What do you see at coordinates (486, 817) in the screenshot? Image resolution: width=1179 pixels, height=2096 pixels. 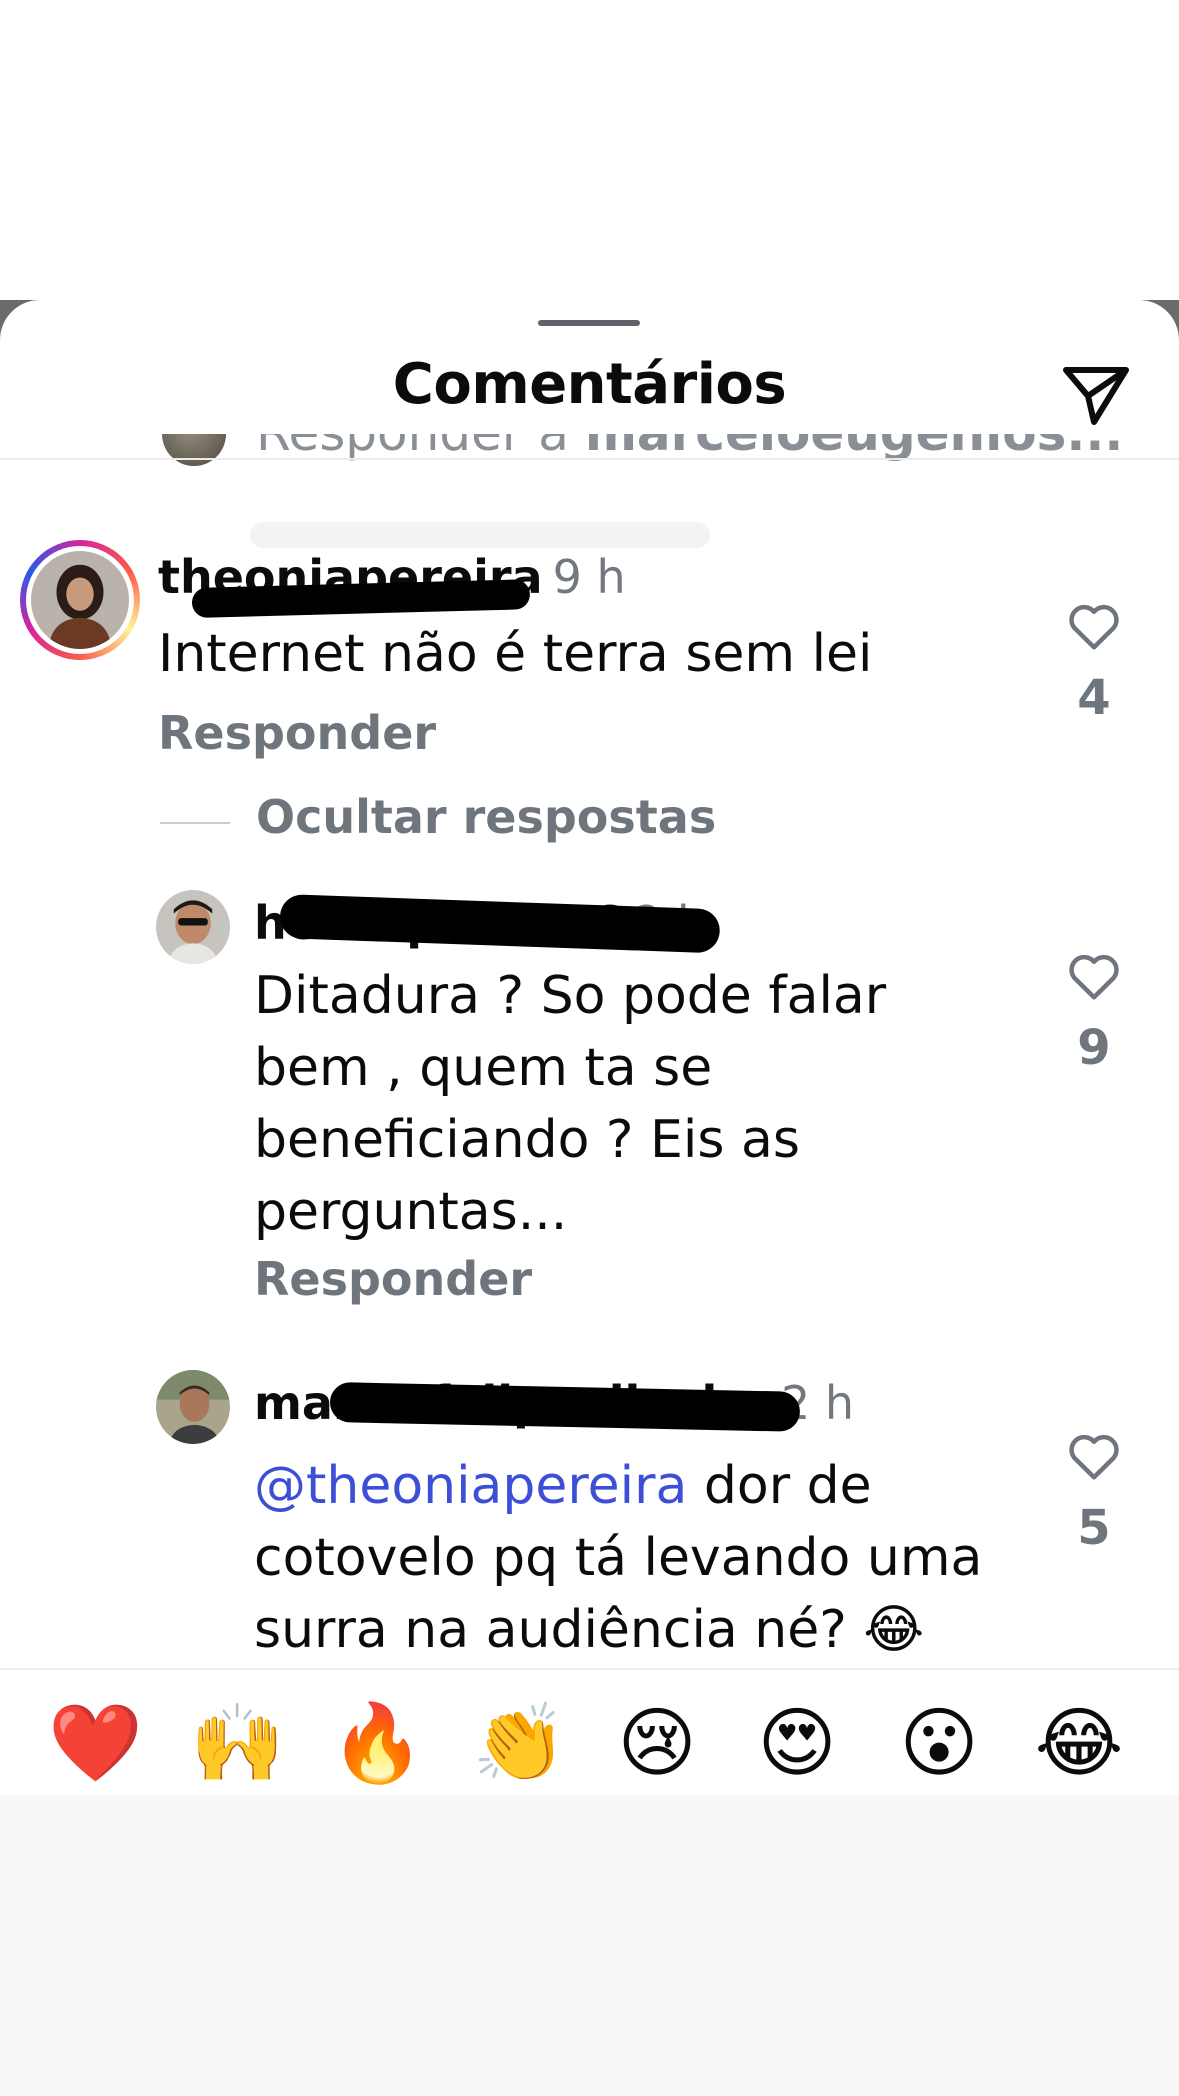 I see `hide-replies-label: Ocultar respostas` at bounding box center [486, 817].